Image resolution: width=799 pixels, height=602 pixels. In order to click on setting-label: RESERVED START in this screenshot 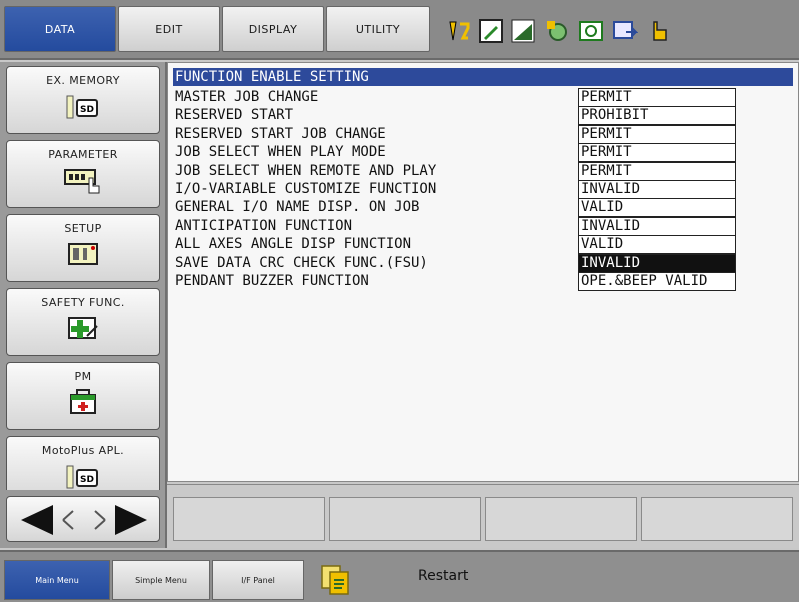, I will do `click(234, 115)`.